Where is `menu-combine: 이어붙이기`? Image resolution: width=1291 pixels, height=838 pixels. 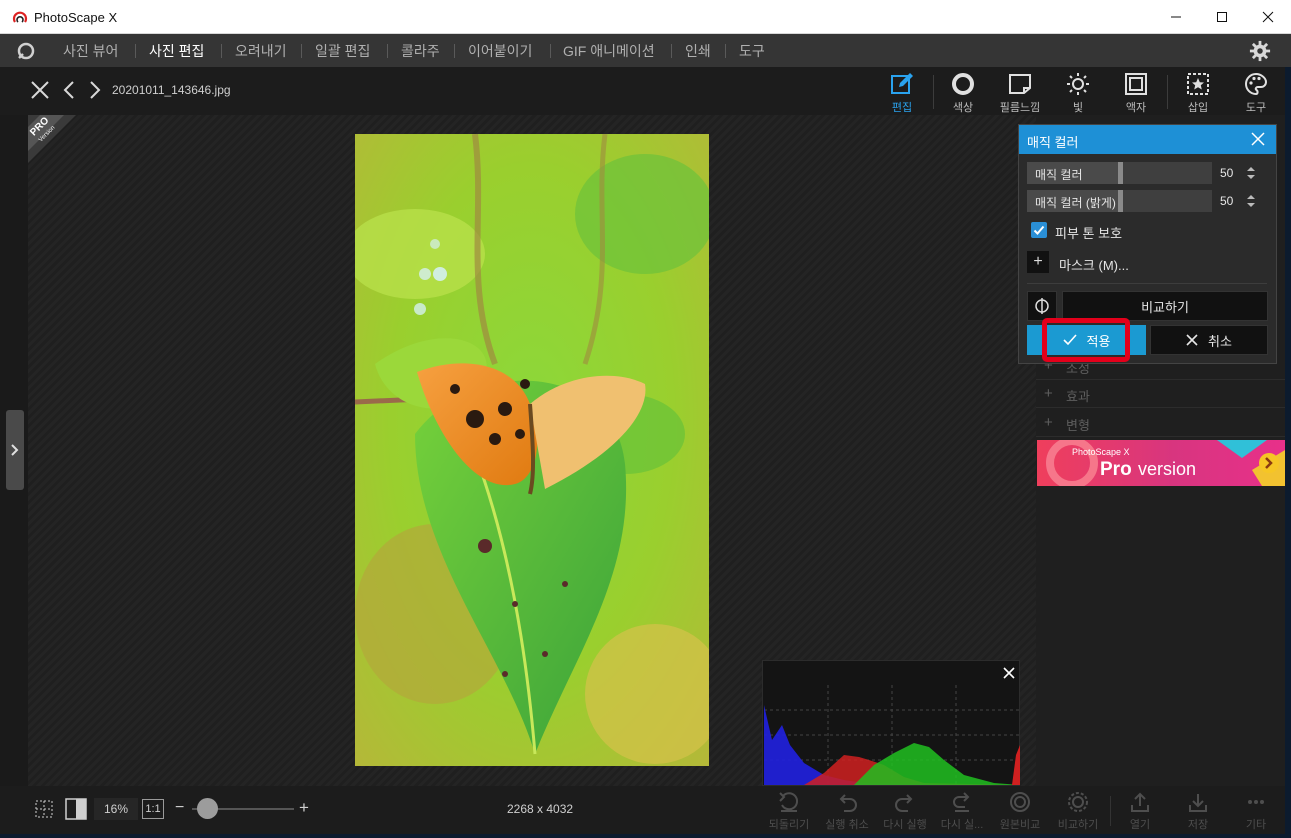 menu-combine: 이어붙이기 is located at coordinates (500, 51).